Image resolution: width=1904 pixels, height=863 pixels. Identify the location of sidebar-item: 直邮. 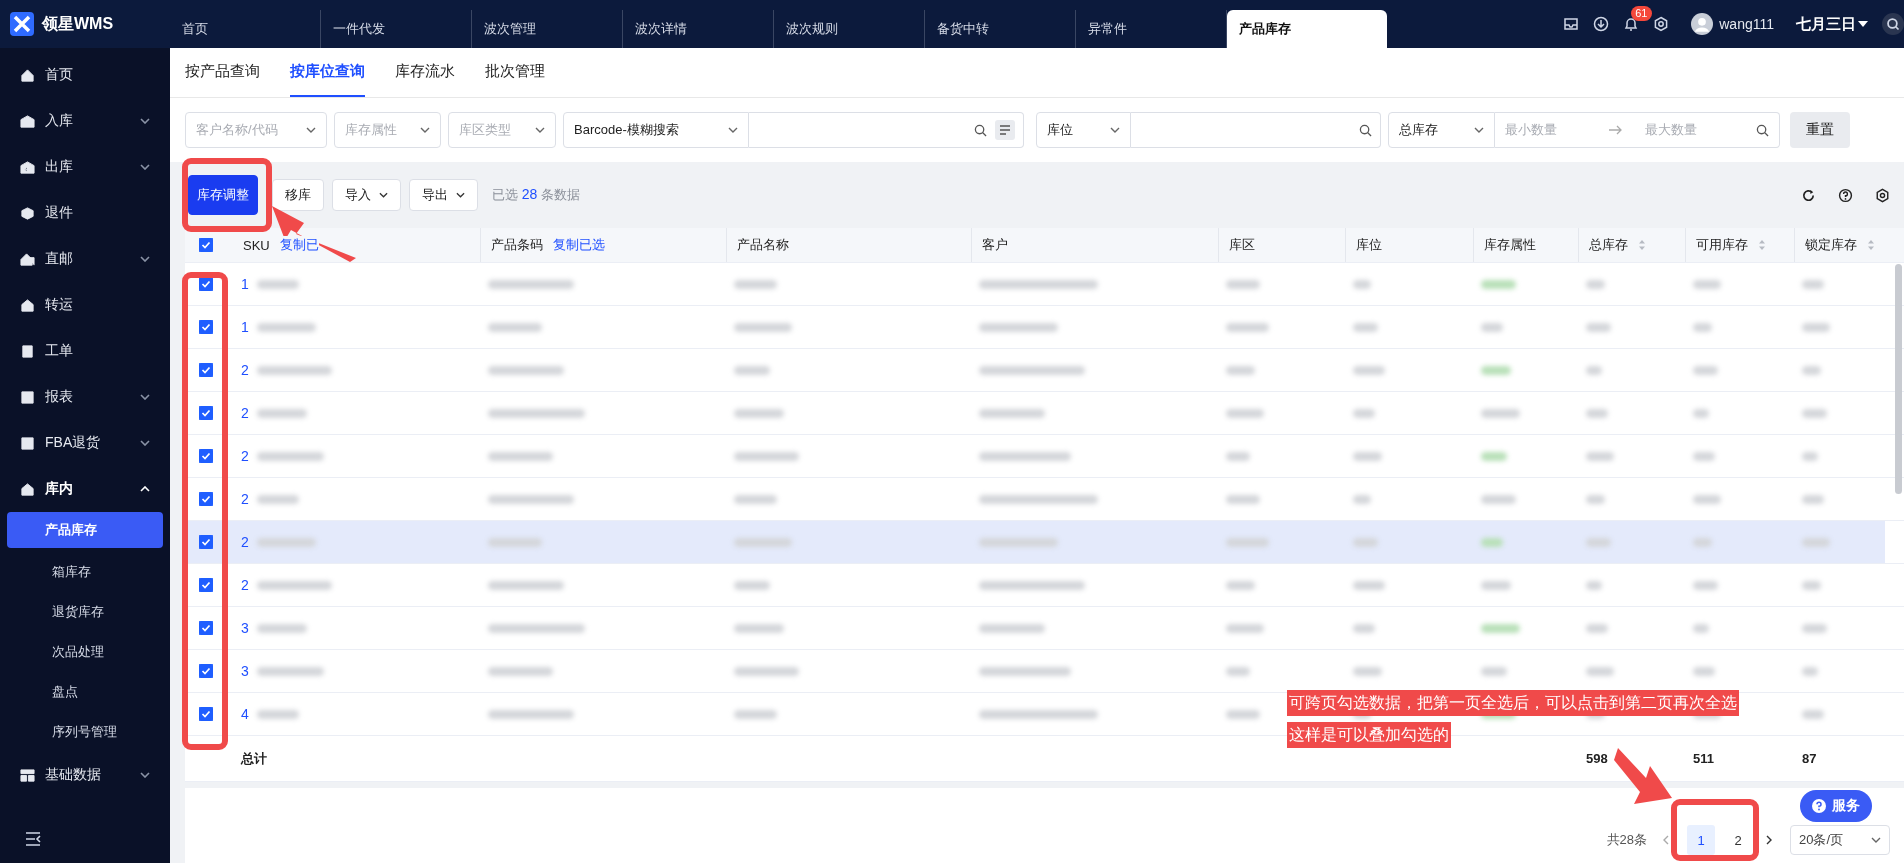
(85, 259).